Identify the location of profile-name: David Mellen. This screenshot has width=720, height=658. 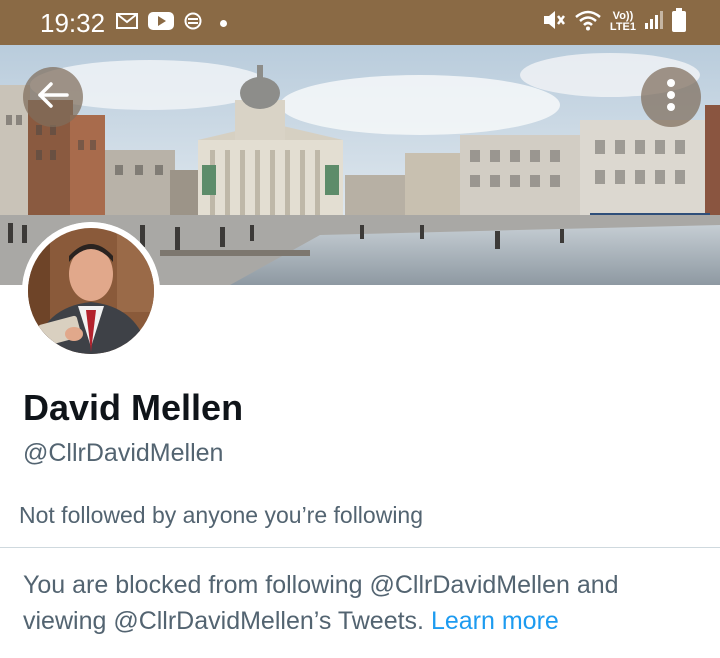
(133, 407).